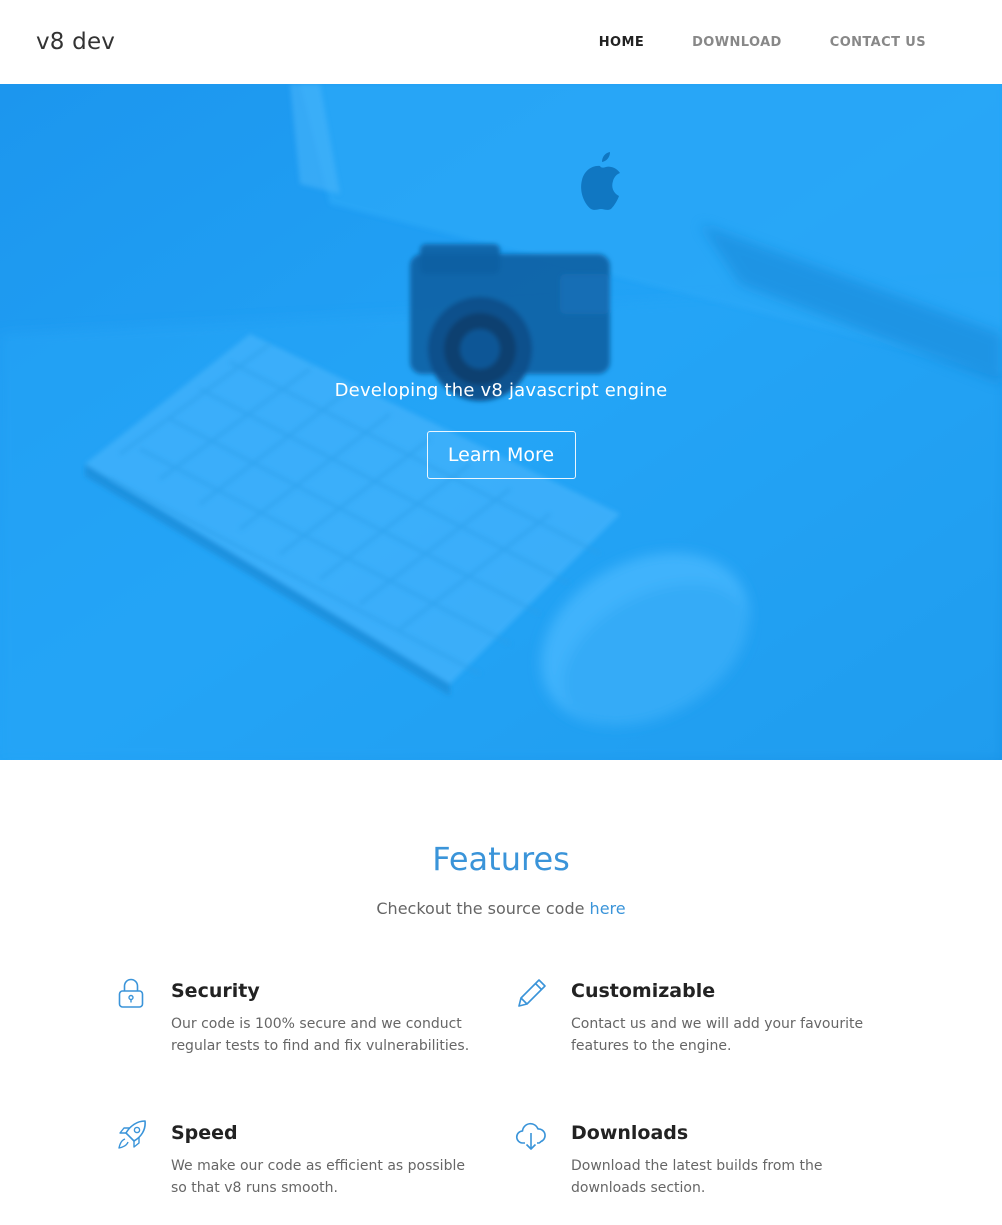 This screenshot has height=1225, width=1002. What do you see at coordinates (501, 42) in the screenshot?
I see `site-header: v8 dev HOME DOWNLOAD CONTACT US` at bounding box center [501, 42].